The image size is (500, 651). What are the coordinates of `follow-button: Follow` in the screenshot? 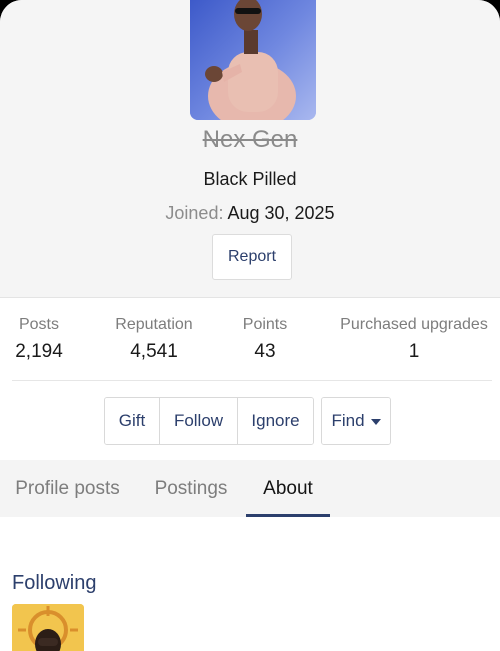 It's located at (199, 421).